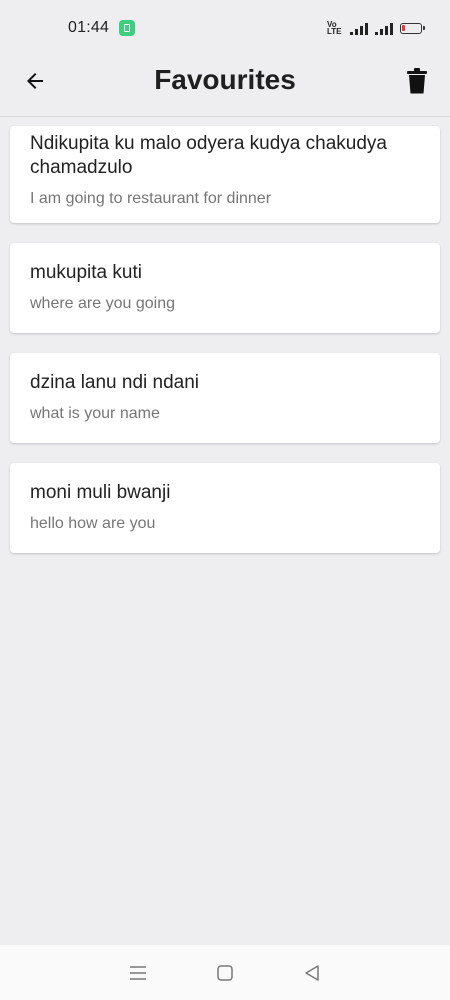 The height and width of the screenshot is (1000, 450). What do you see at coordinates (93, 523) in the screenshot?
I see `favourite-translation: hello how are you` at bounding box center [93, 523].